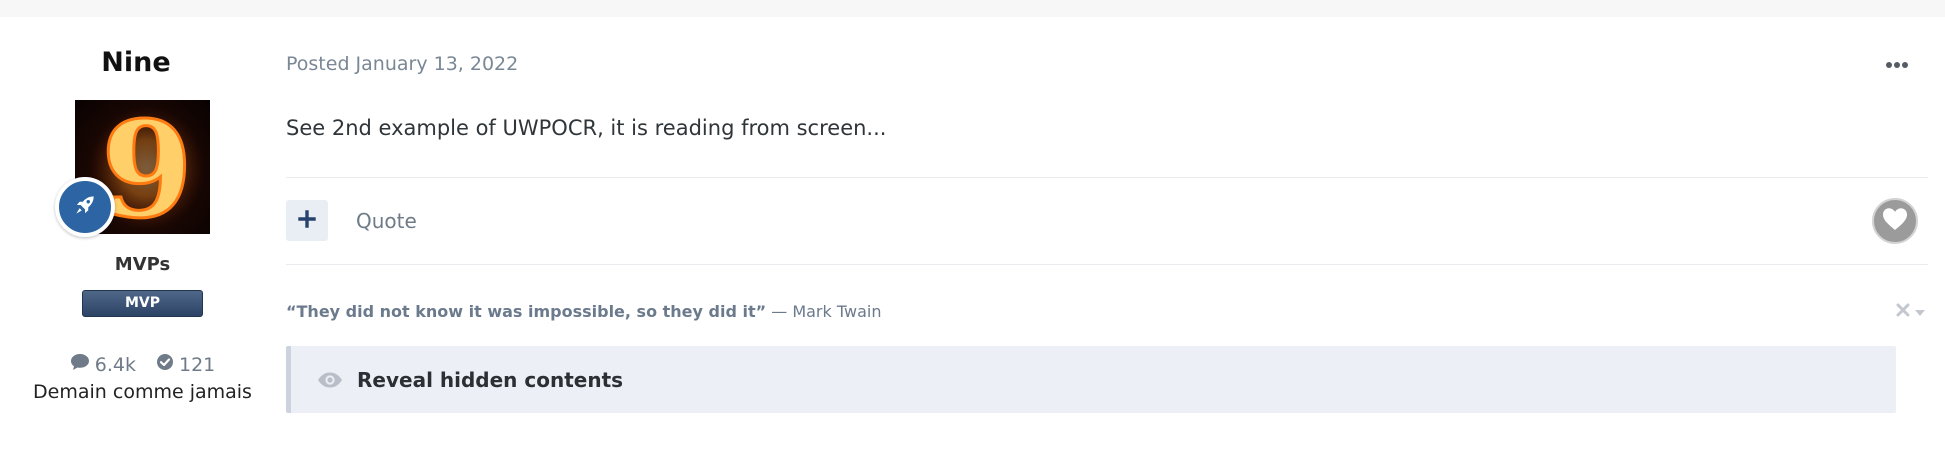 This screenshot has width=1945, height=463. Describe the element at coordinates (330, 380) in the screenshot. I see `eye-icon` at that location.